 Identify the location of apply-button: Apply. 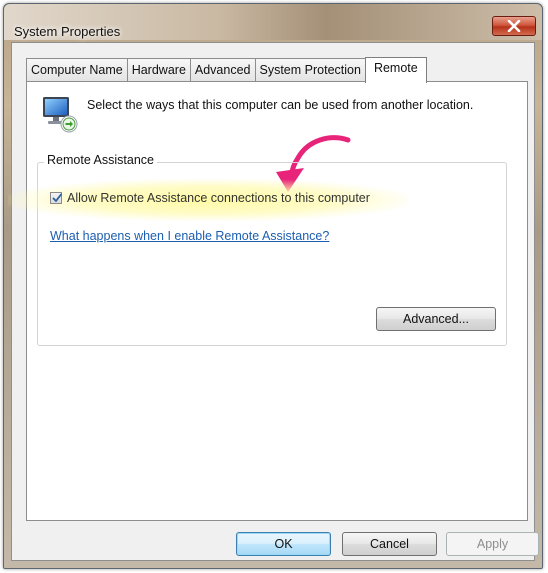
(492, 544).